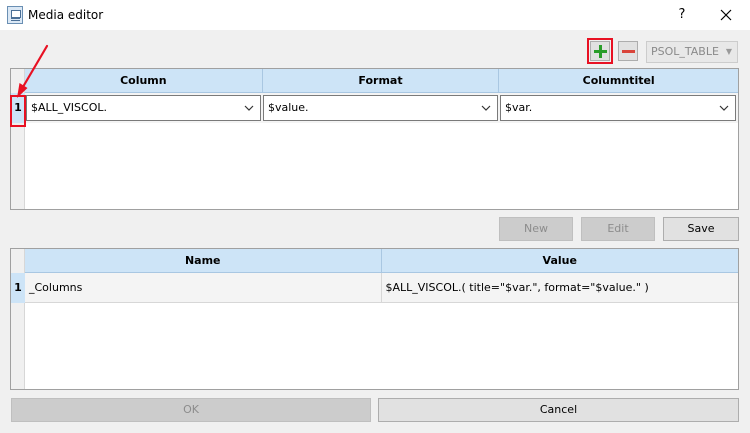  I want to click on values-grid-header: Name Value, so click(381, 261).